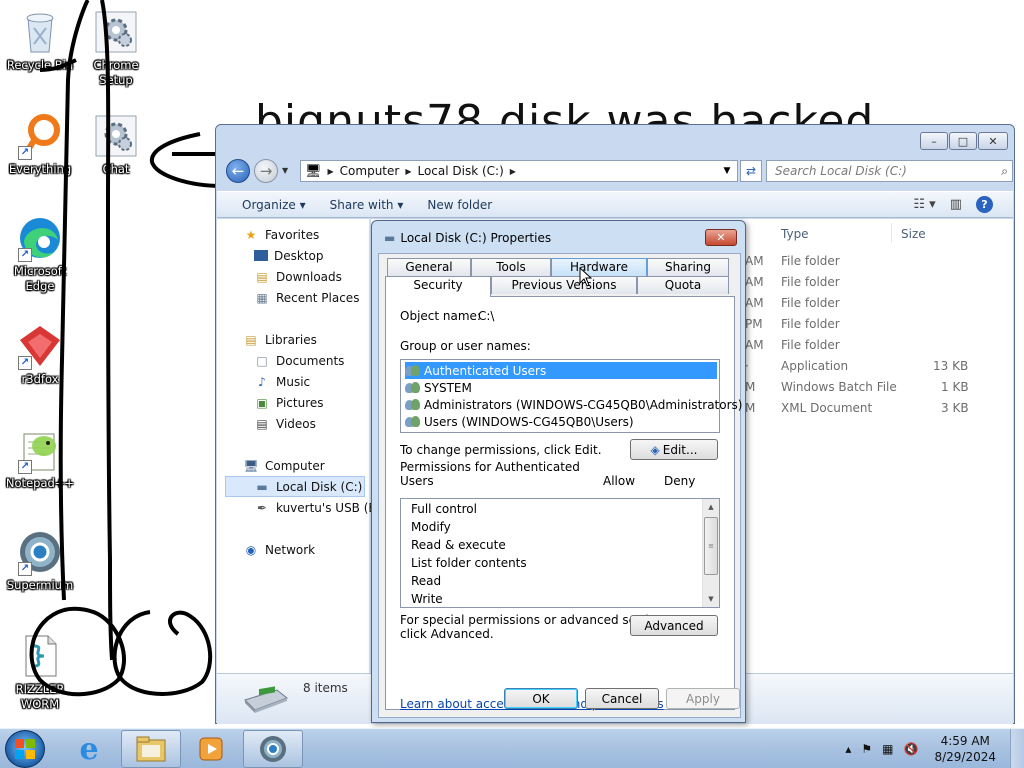 This screenshot has height=768, width=1024. I want to click on new-folder-button: New folder, so click(459, 205).